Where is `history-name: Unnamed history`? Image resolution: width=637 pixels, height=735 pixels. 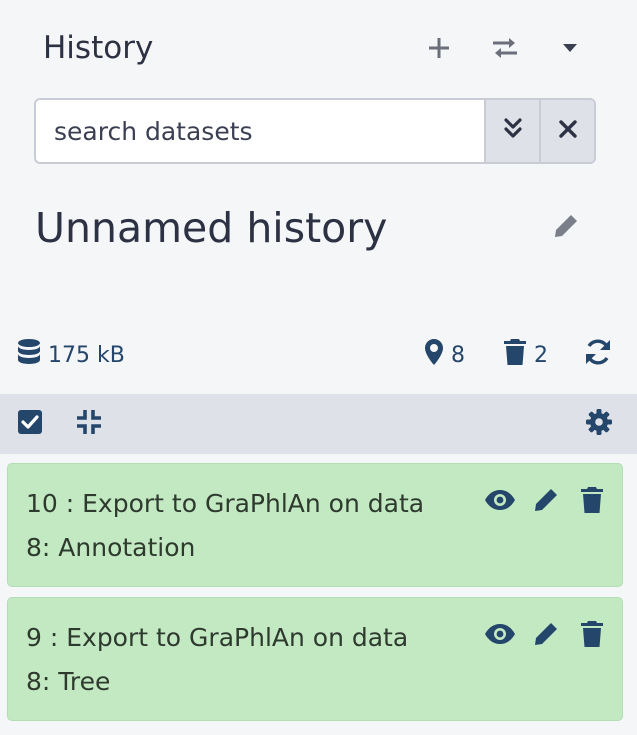 history-name: Unnamed history is located at coordinates (211, 228).